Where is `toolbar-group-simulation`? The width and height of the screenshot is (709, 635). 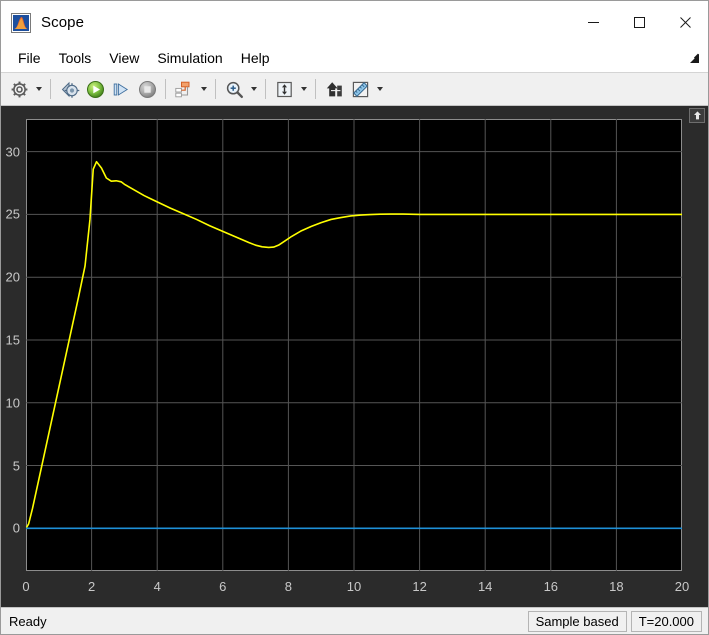
toolbar-group-simulation is located at coordinates (108, 89).